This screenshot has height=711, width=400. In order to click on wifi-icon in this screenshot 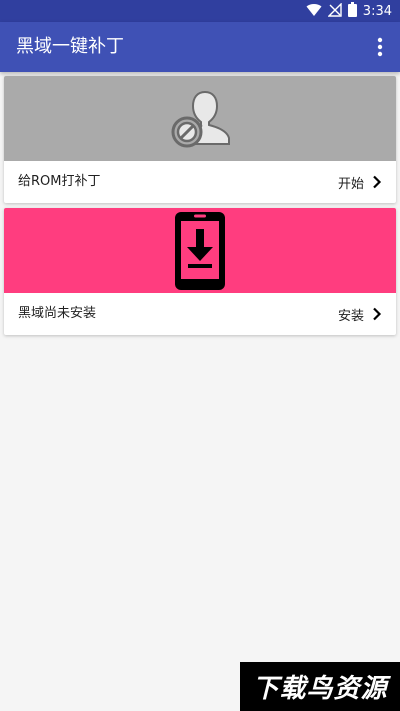, I will do `click(314, 11)`.